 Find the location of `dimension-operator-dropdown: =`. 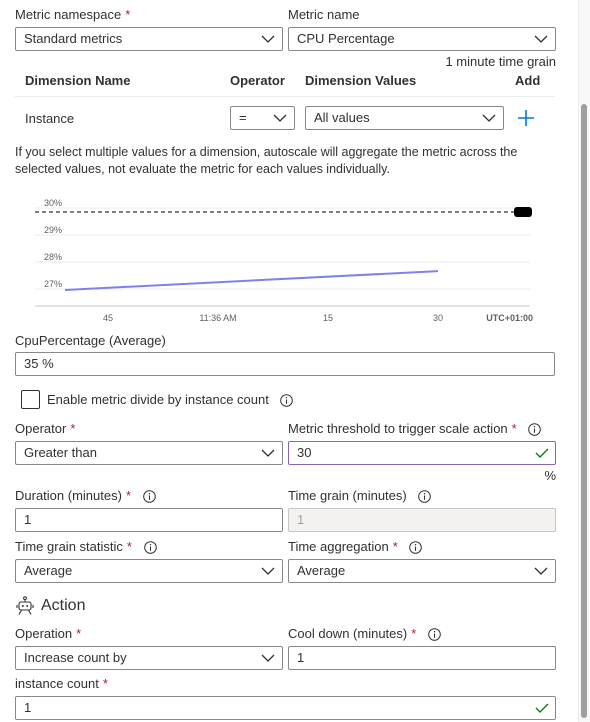

dimension-operator-dropdown: = is located at coordinates (262, 118).